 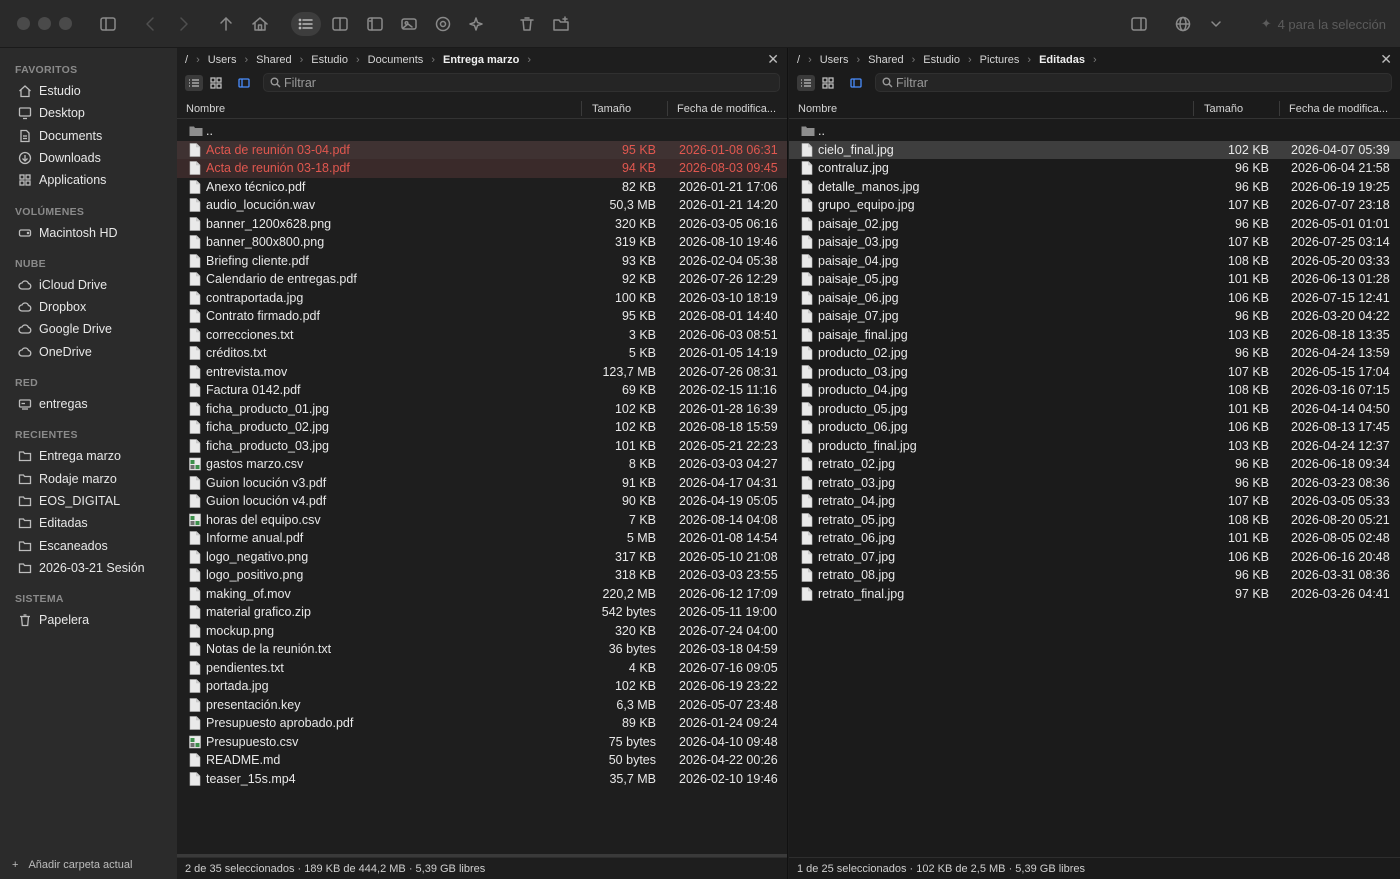 I want to click on sidebar-item-editadas: Editadas, so click(x=53, y=523).